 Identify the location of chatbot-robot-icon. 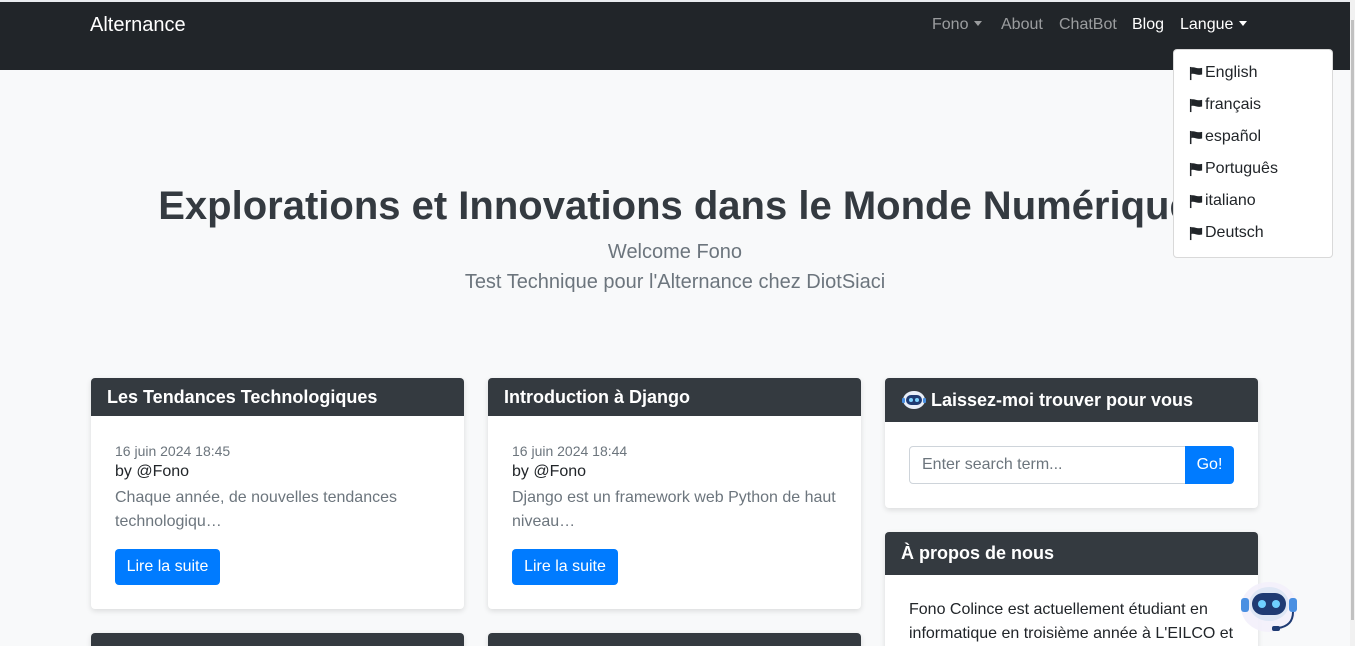
(1269, 608).